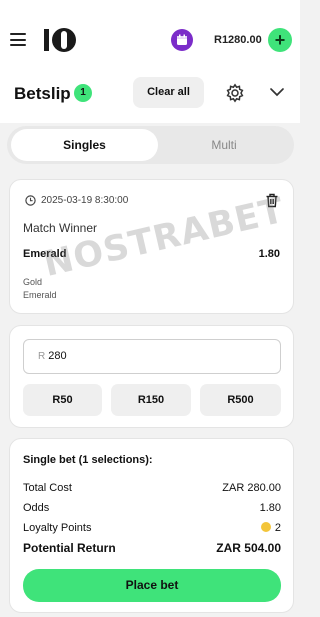  What do you see at coordinates (277, 528) in the screenshot?
I see `loyalty-value: 2` at bounding box center [277, 528].